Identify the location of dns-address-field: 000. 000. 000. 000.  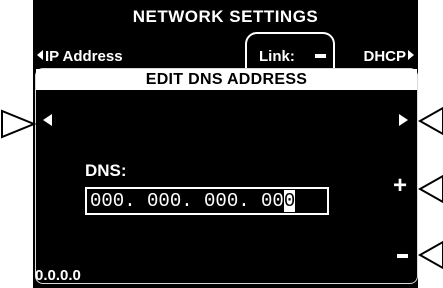
(207, 201).